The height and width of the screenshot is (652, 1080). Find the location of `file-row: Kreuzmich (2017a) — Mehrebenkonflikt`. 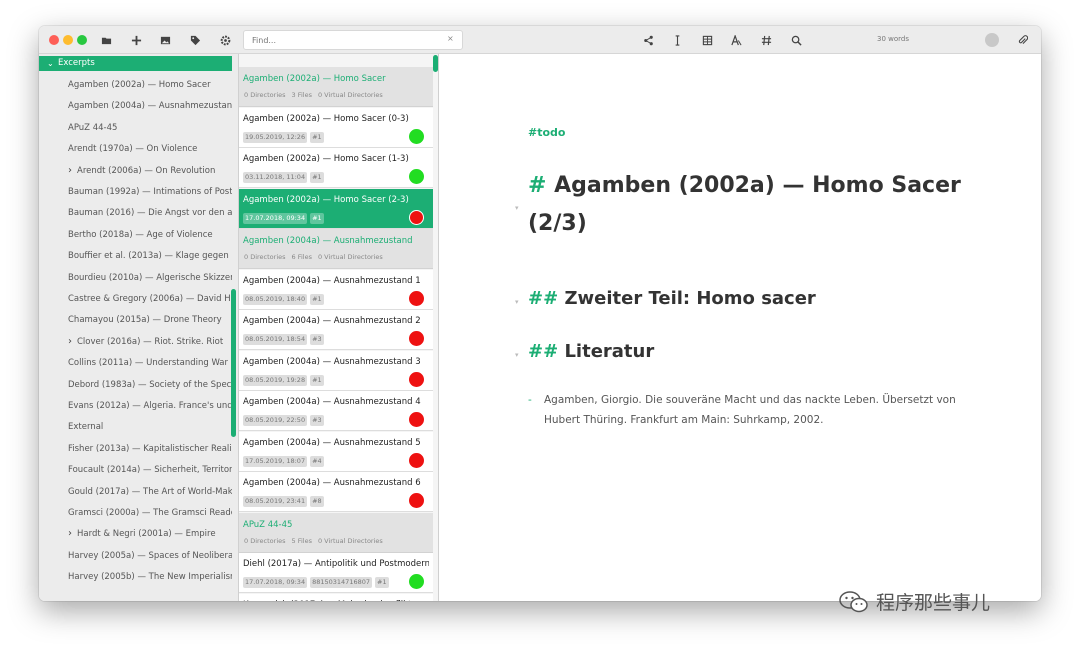

file-row: Kreuzmich (2017a) — Mehrebenkonflikt is located at coordinates (336, 597).